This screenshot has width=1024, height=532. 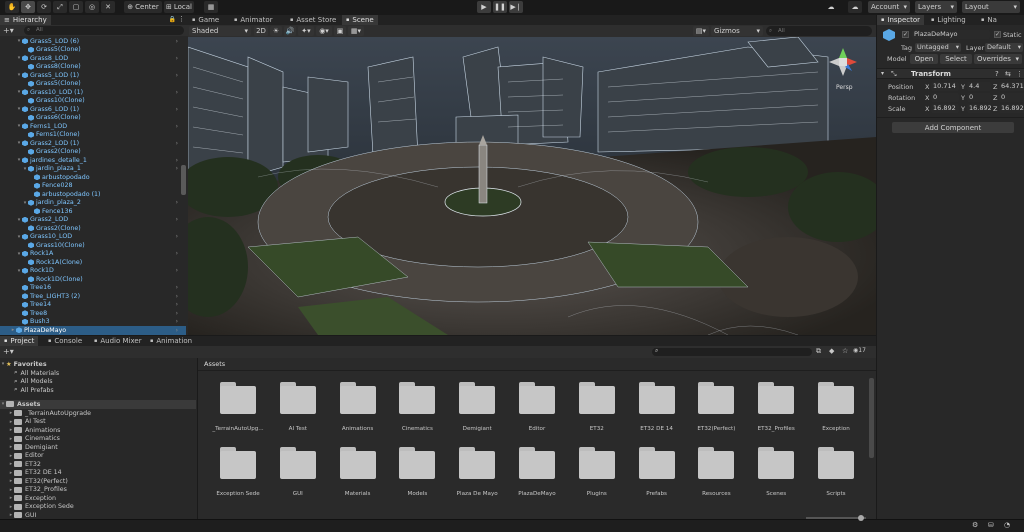 I want to click on hierarchy-item: Grass10(Clone), so click(x=93, y=245).